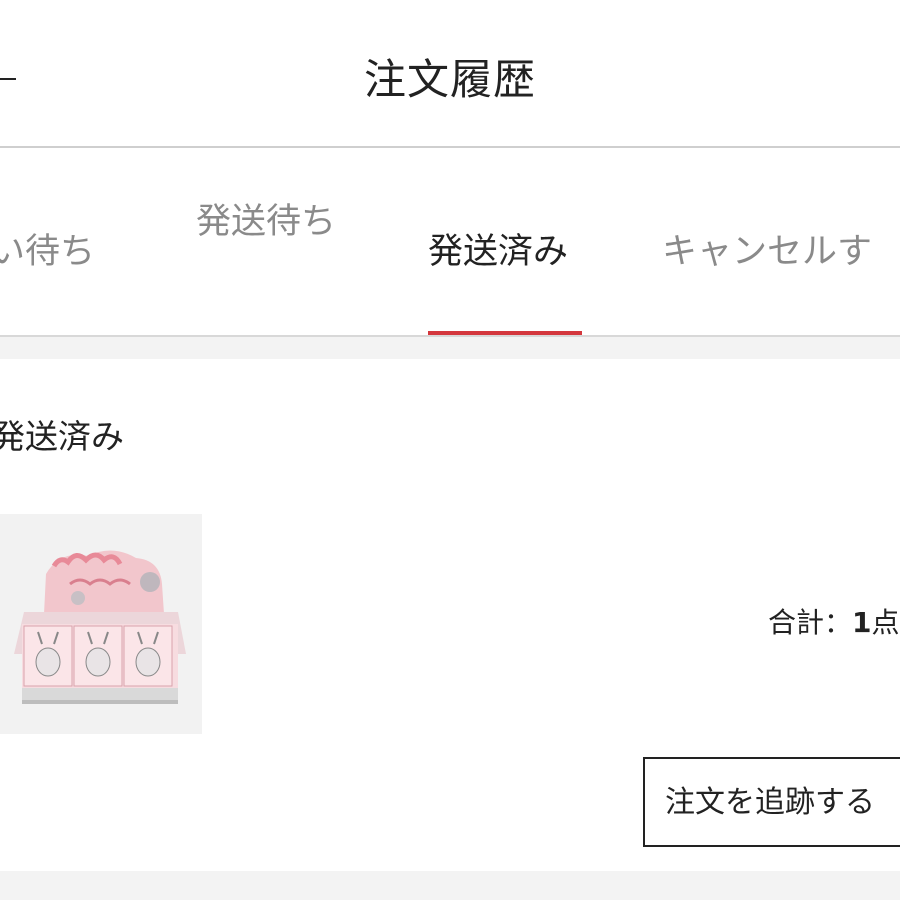 This screenshot has height=900, width=900. Describe the element at coordinates (450, 348) in the screenshot. I see `section-separator` at that location.